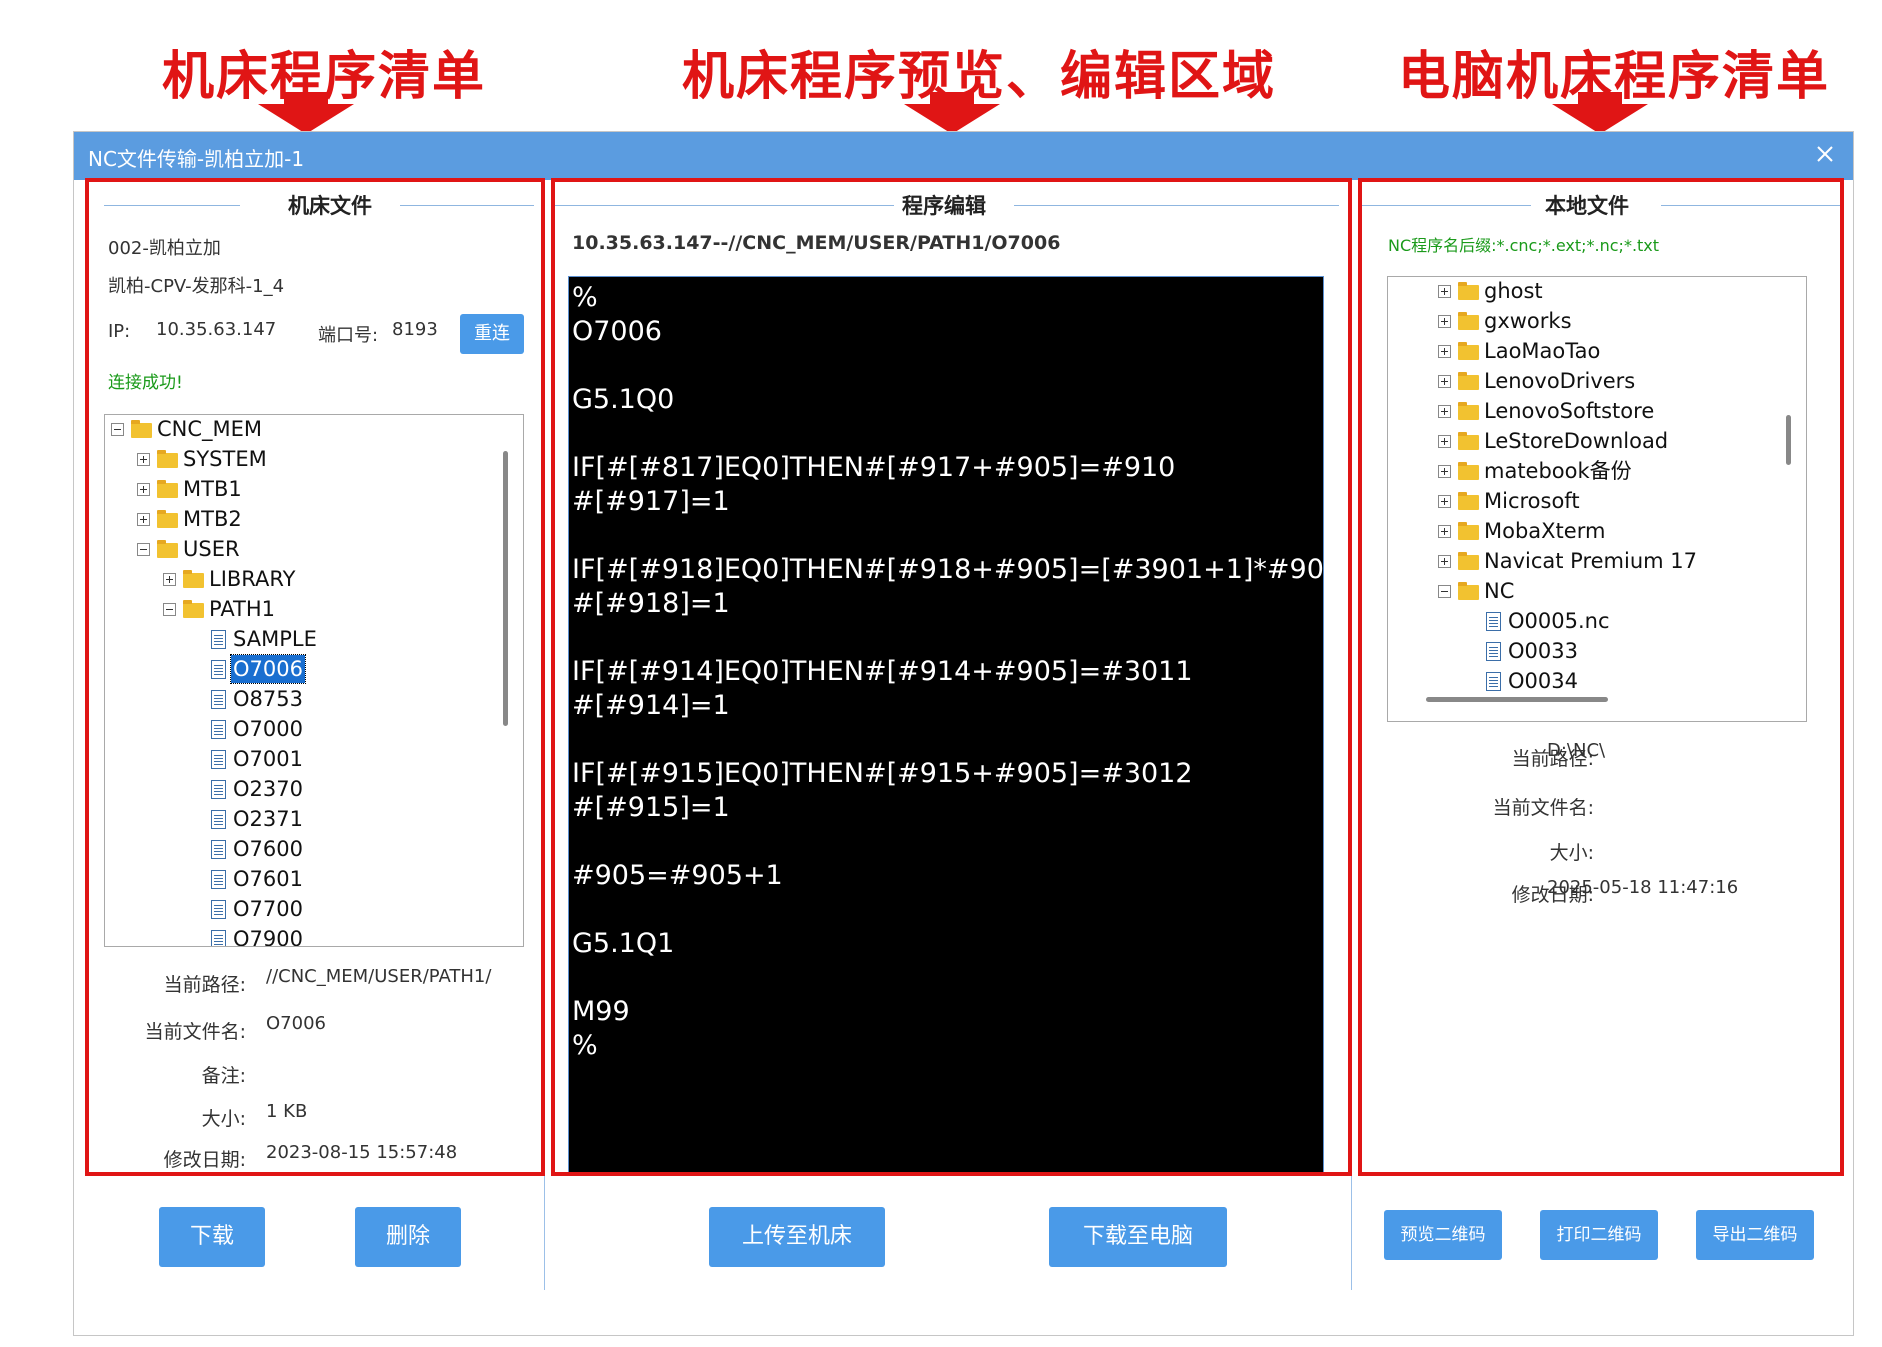 The height and width of the screenshot is (1347, 1882). I want to click on panel-divider, so click(1351, 735).